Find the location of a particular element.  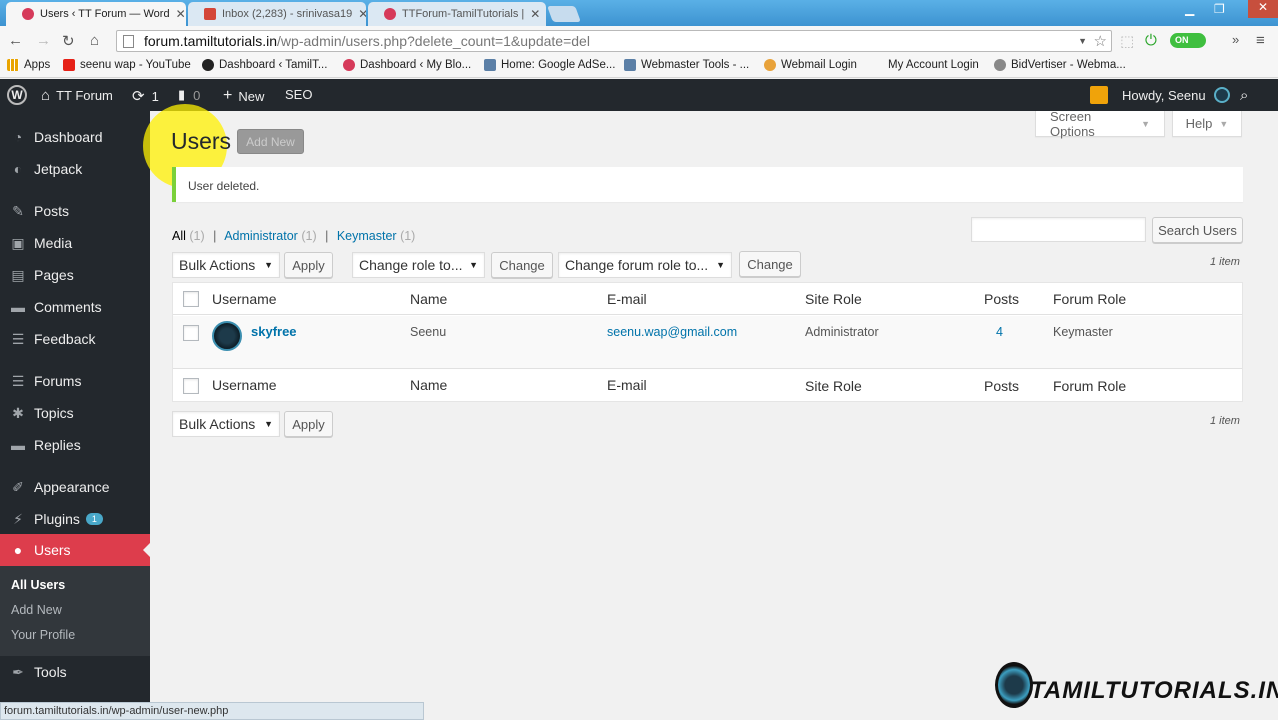

bookmark-star-icon: ☆ is located at coordinates (1100, 41).